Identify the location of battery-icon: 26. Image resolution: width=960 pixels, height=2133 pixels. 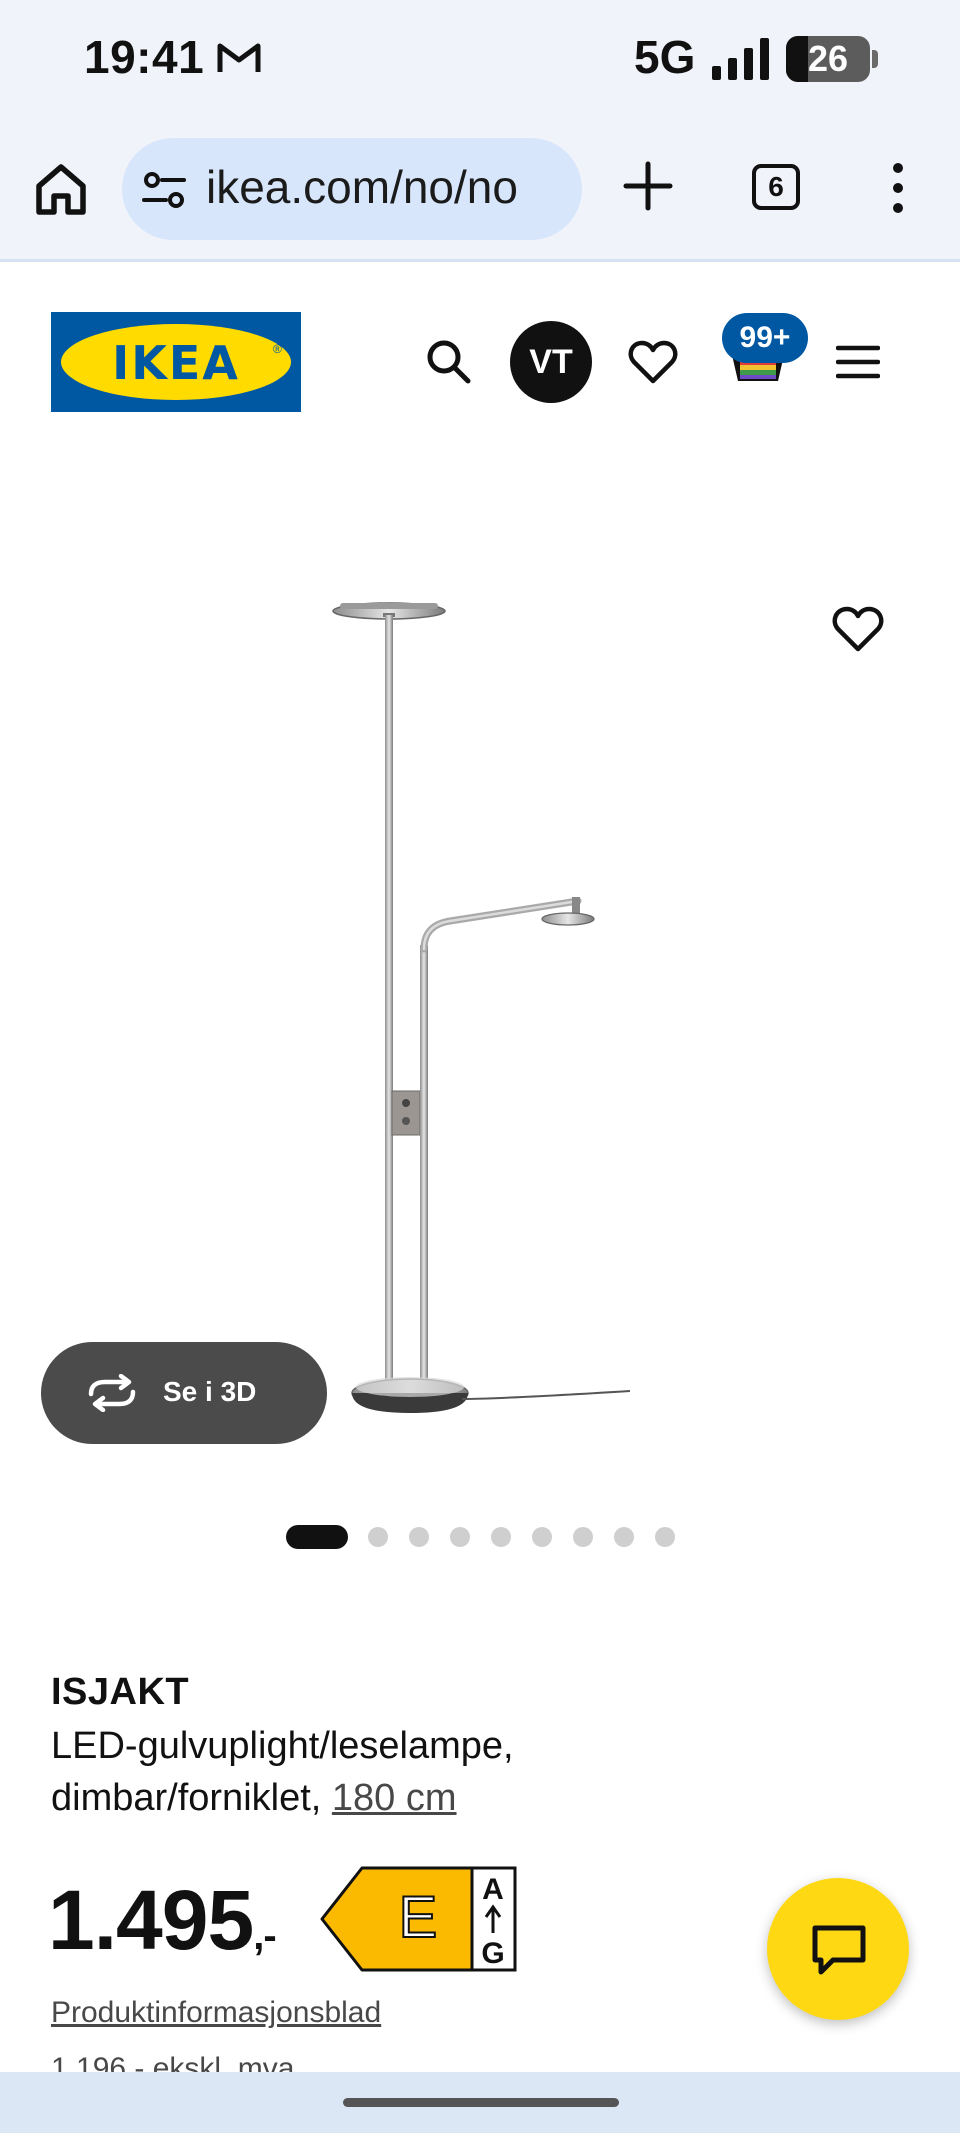
(832, 59).